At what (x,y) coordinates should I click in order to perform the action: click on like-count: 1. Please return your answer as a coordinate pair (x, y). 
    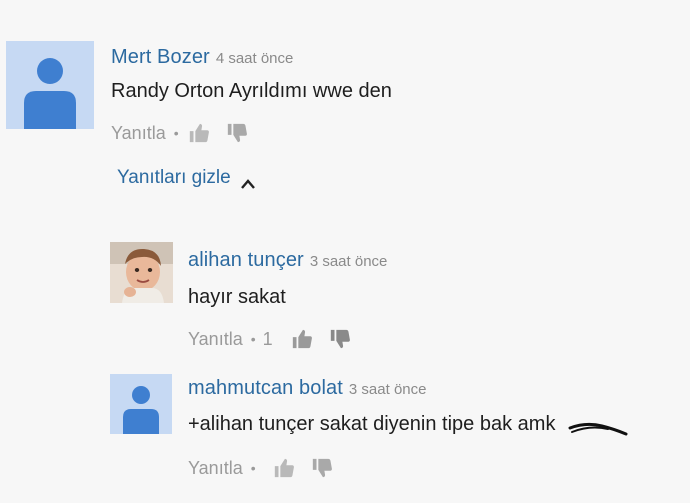
    Looking at the image, I should click on (267, 338).